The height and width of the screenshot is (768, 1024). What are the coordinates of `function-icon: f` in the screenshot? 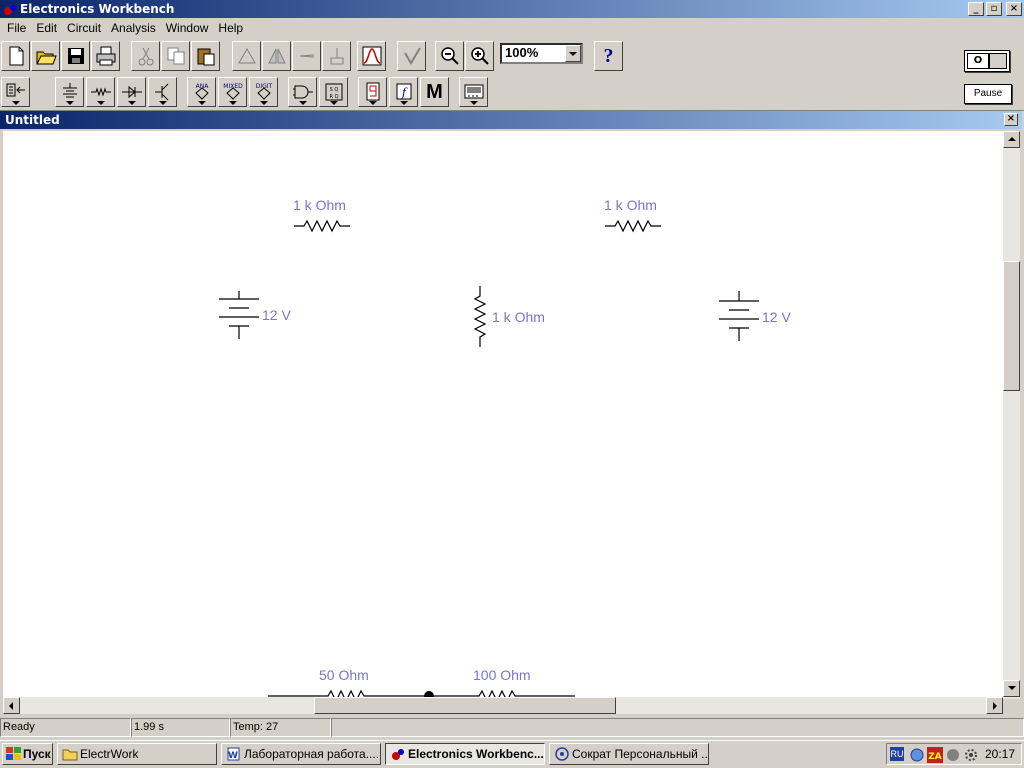 It's located at (403, 91).